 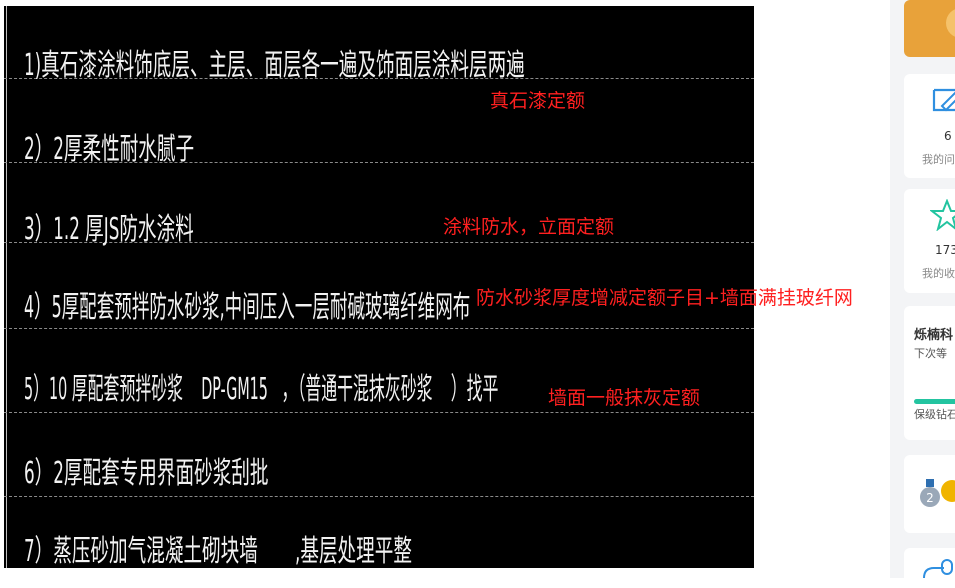 What do you see at coordinates (146, 473) in the screenshot?
I see `spec-line-6: 6）2厚配套专用界面砂浆刮批` at bounding box center [146, 473].